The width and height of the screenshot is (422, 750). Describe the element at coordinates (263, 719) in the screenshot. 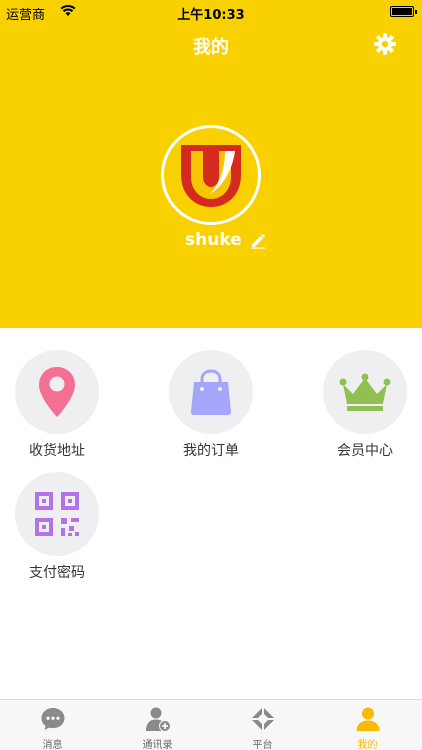

I see `platform-icon` at that location.